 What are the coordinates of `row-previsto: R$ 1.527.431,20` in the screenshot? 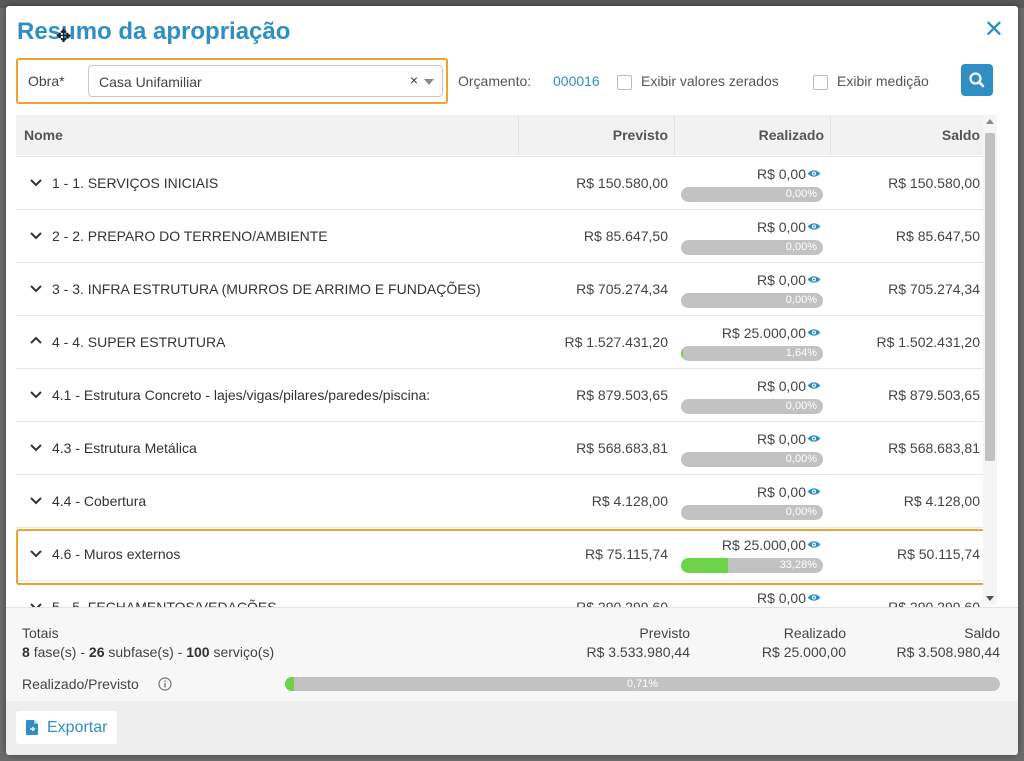 It's located at (616, 342).